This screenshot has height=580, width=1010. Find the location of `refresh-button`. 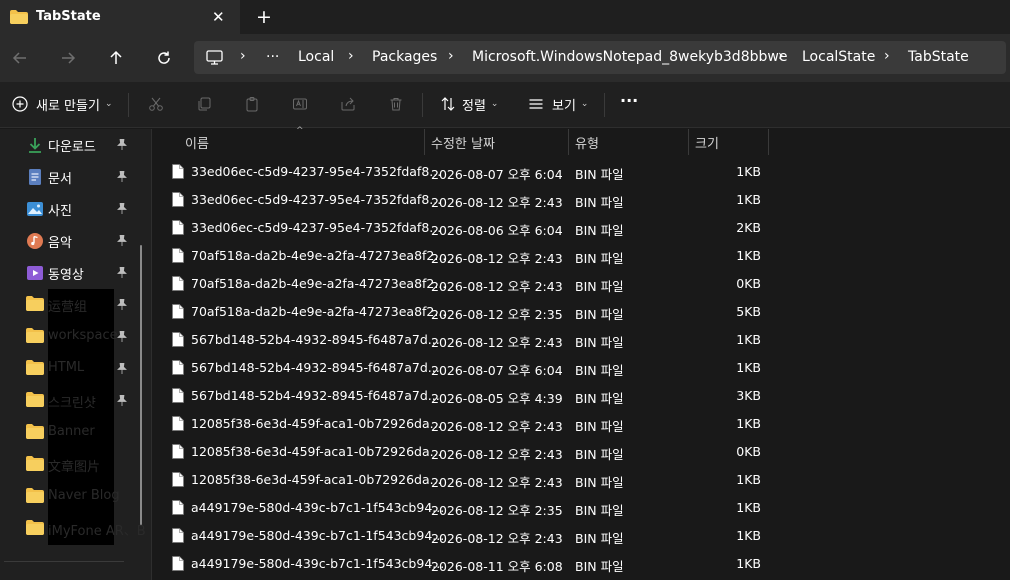

refresh-button is located at coordinates (164, 58).